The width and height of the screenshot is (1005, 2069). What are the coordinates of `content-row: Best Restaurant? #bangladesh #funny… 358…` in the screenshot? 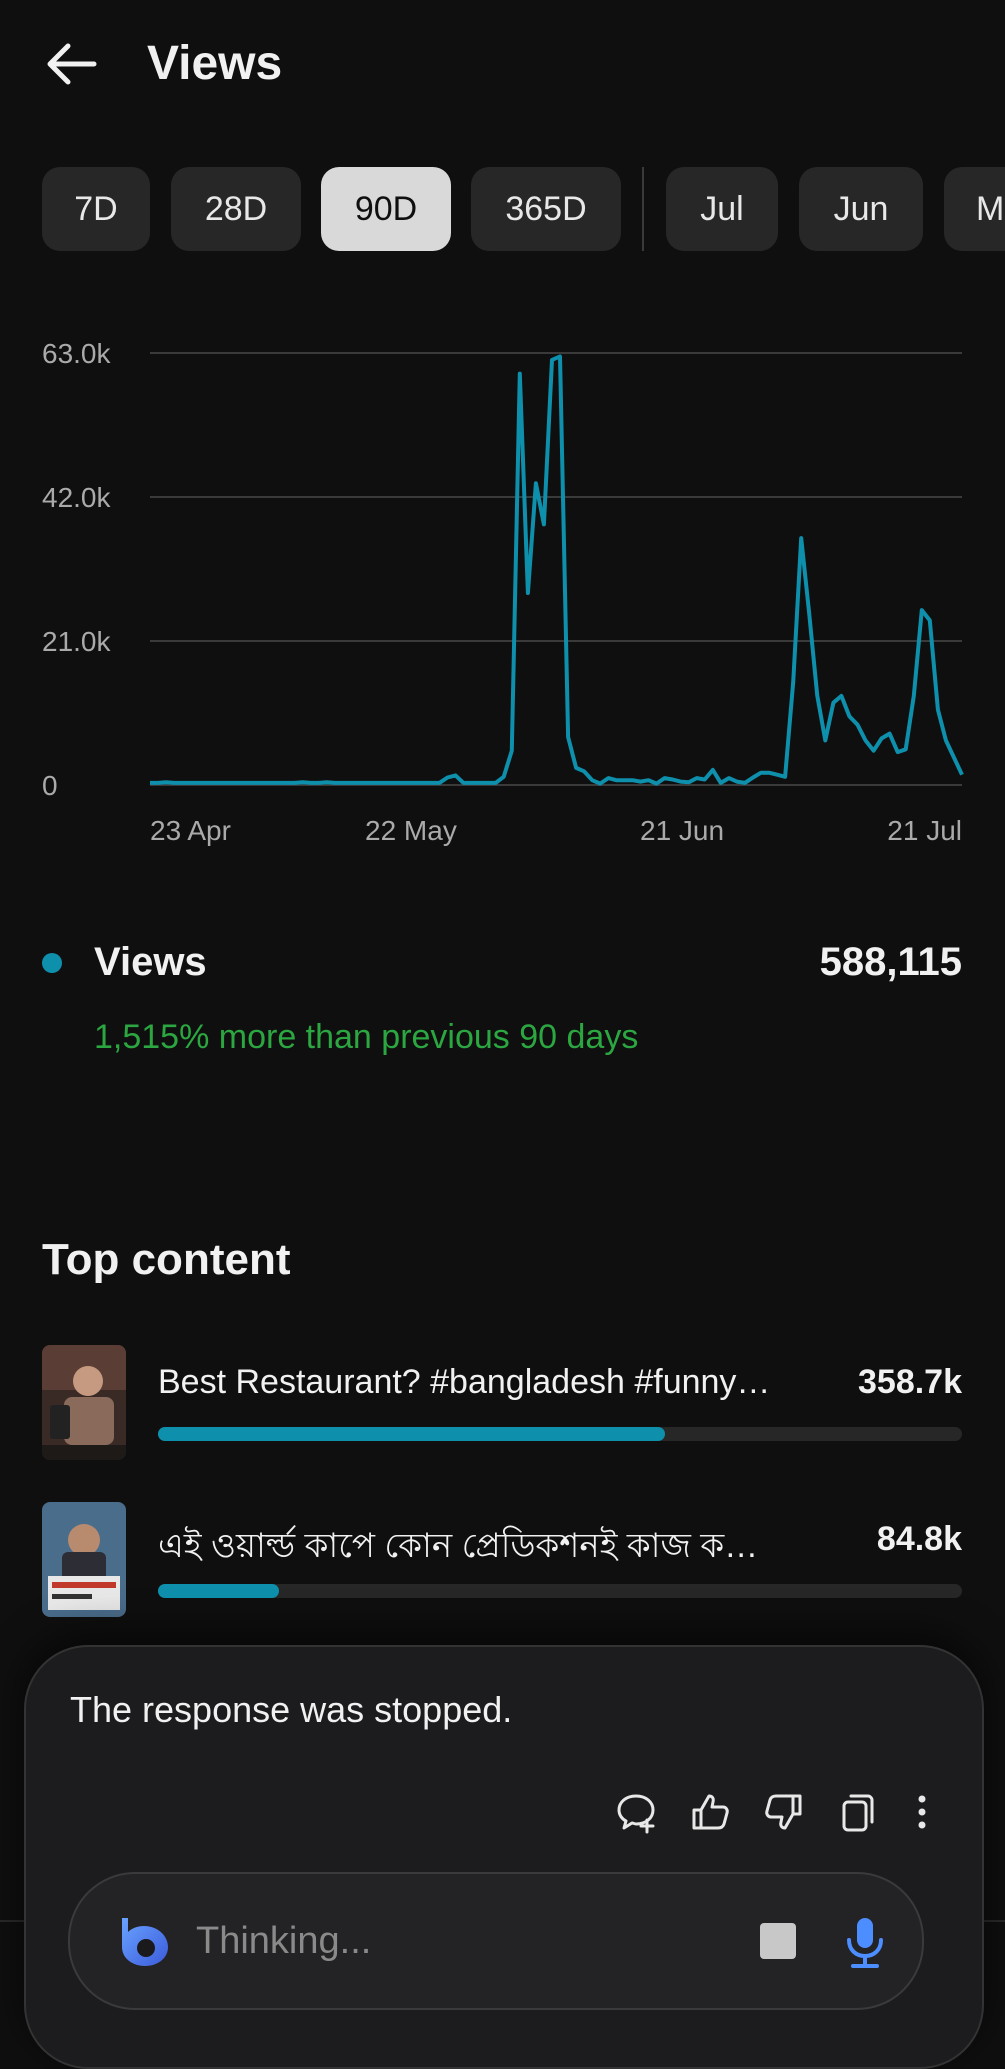 It's located at (502, 1402).